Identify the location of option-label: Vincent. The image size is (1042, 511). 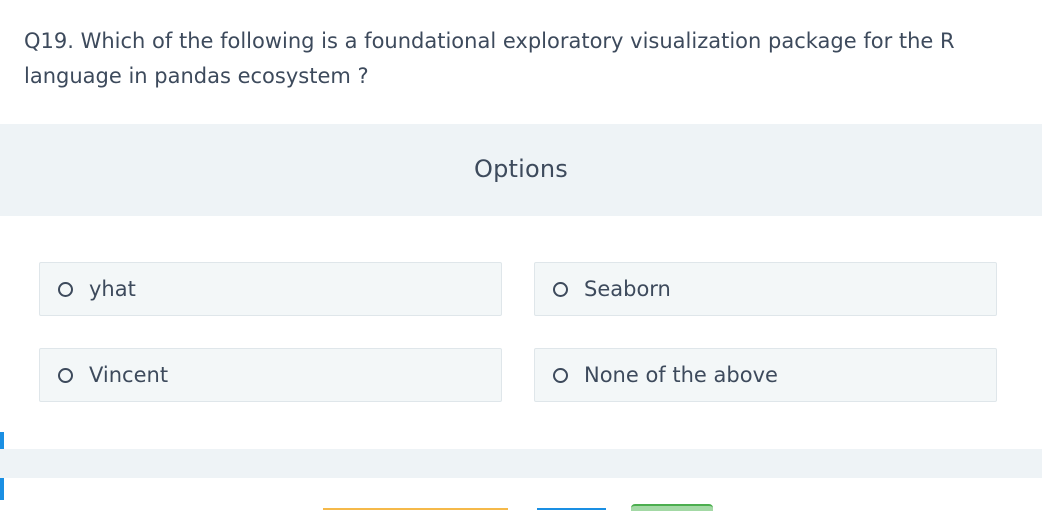
(129, 375).